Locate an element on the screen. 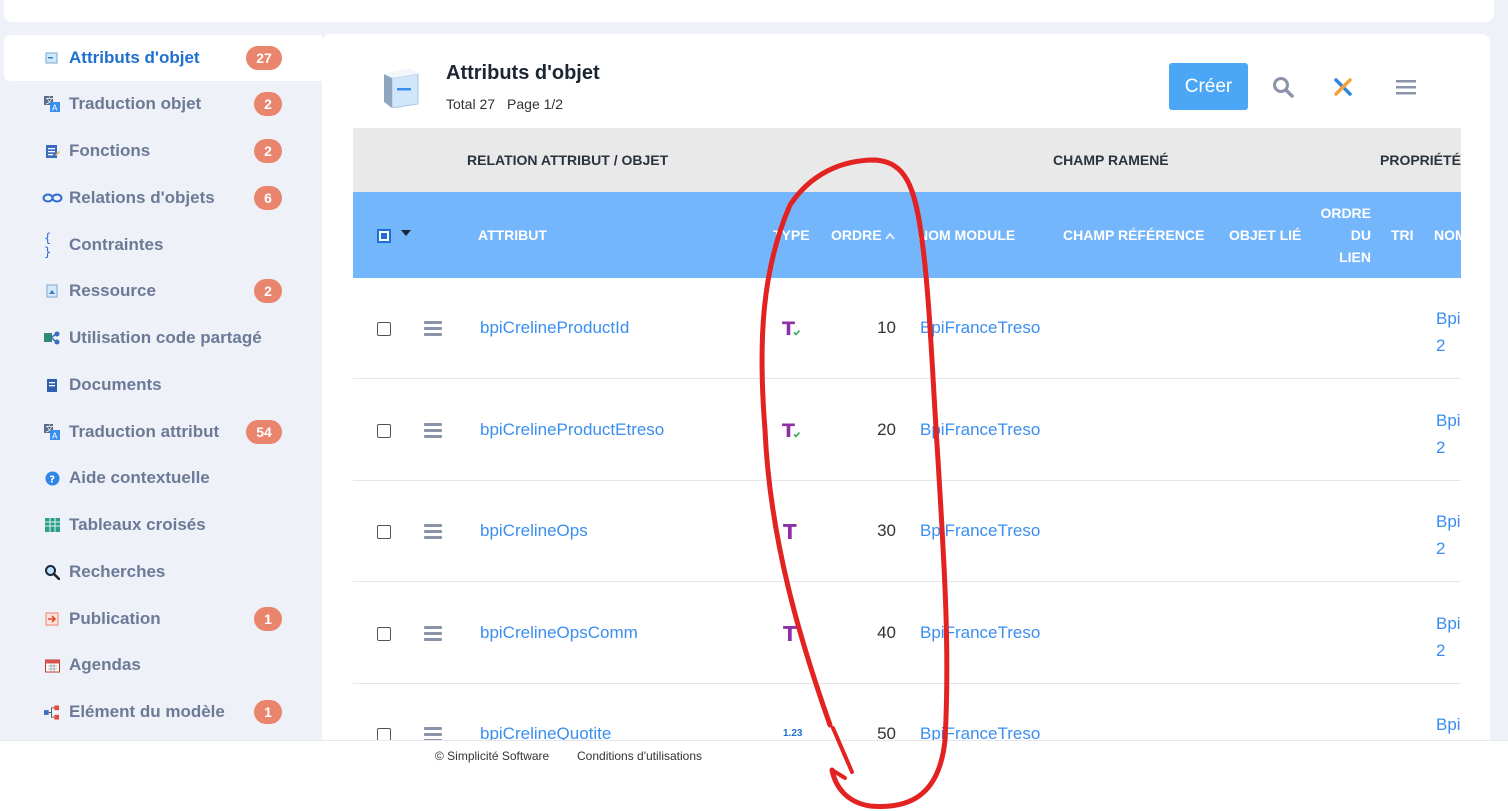 The height and width of the screenshot is (811, 1508). group-proprietes: PROPRIÉTÉ is located at coordinates (1420, 160).